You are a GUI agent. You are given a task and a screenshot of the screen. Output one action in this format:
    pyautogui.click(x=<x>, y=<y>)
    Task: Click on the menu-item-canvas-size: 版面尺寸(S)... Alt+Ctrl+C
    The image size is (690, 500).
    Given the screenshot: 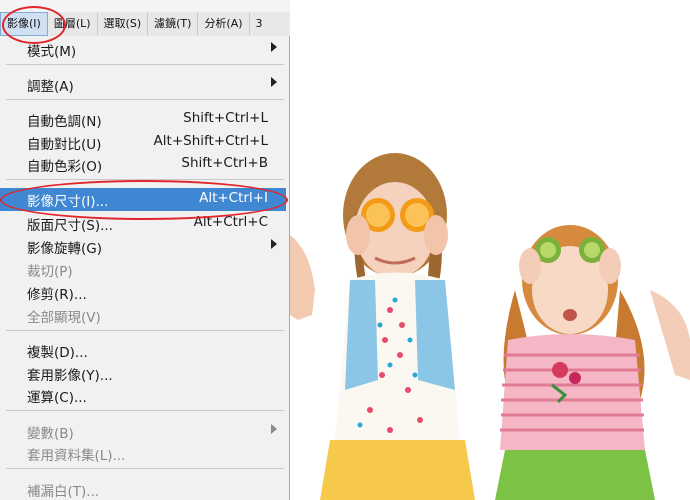 What is the action you would take?
    pyautogui.click(x=143, y=223)
    